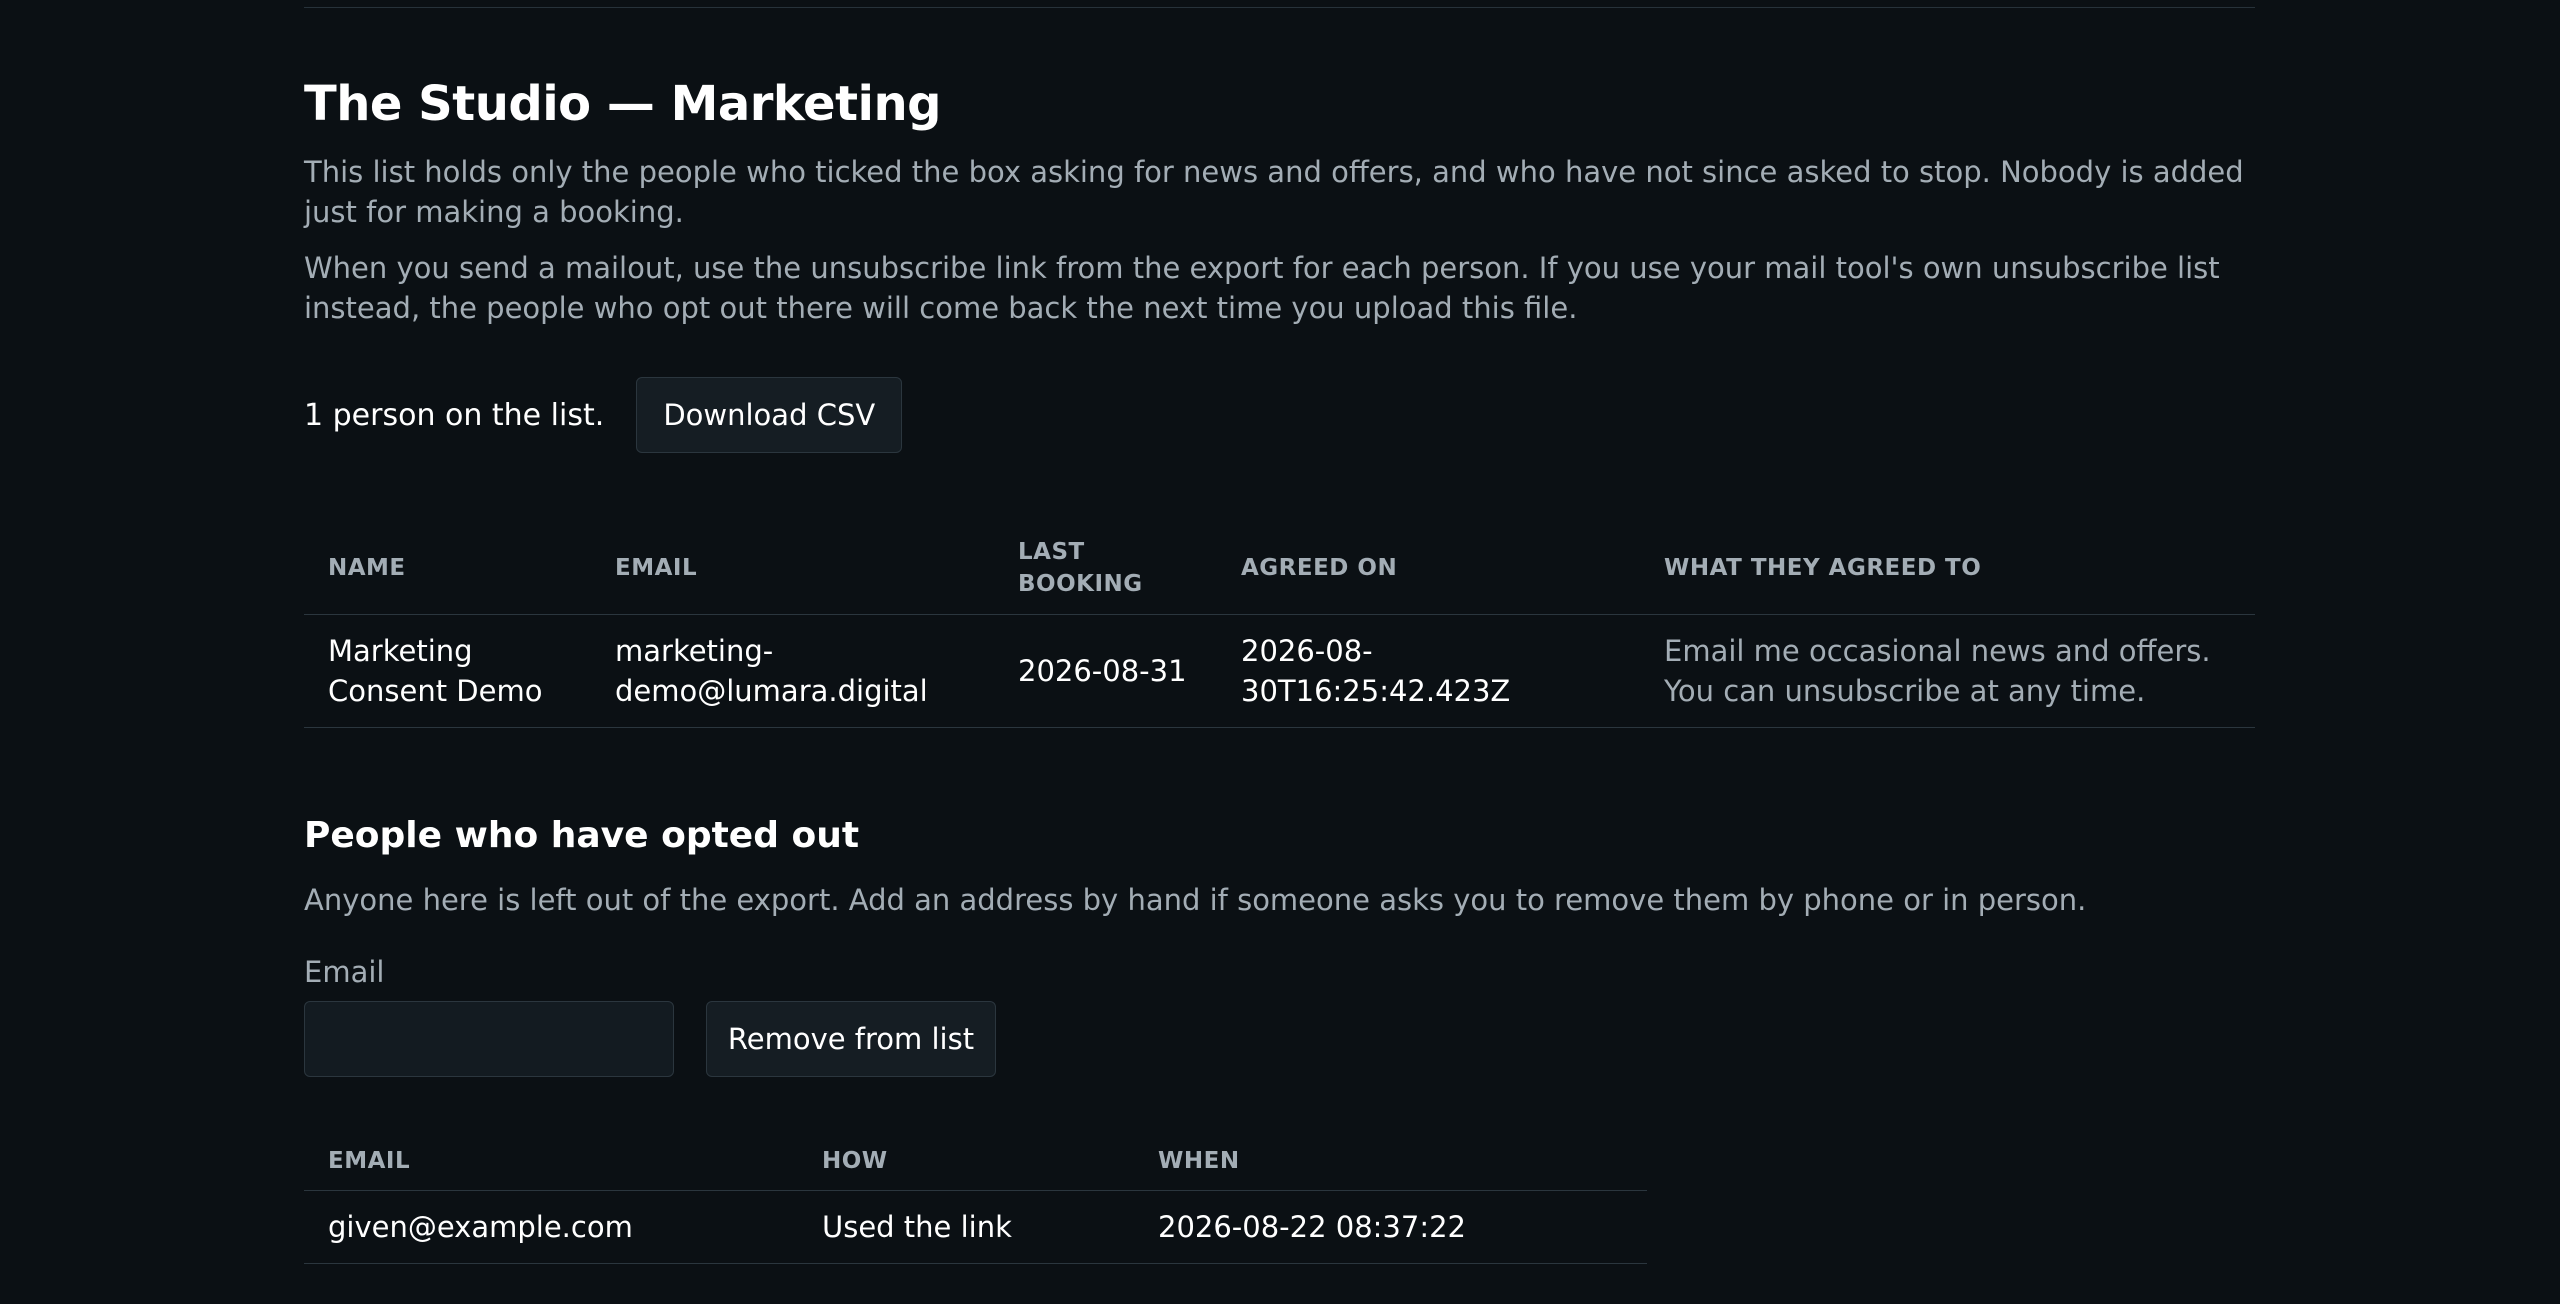  What do you see at coordinates (851, 1039) in the screenshot?
I see `remove-from-list-button: Remove from list` at bounding box center [851, 1039].